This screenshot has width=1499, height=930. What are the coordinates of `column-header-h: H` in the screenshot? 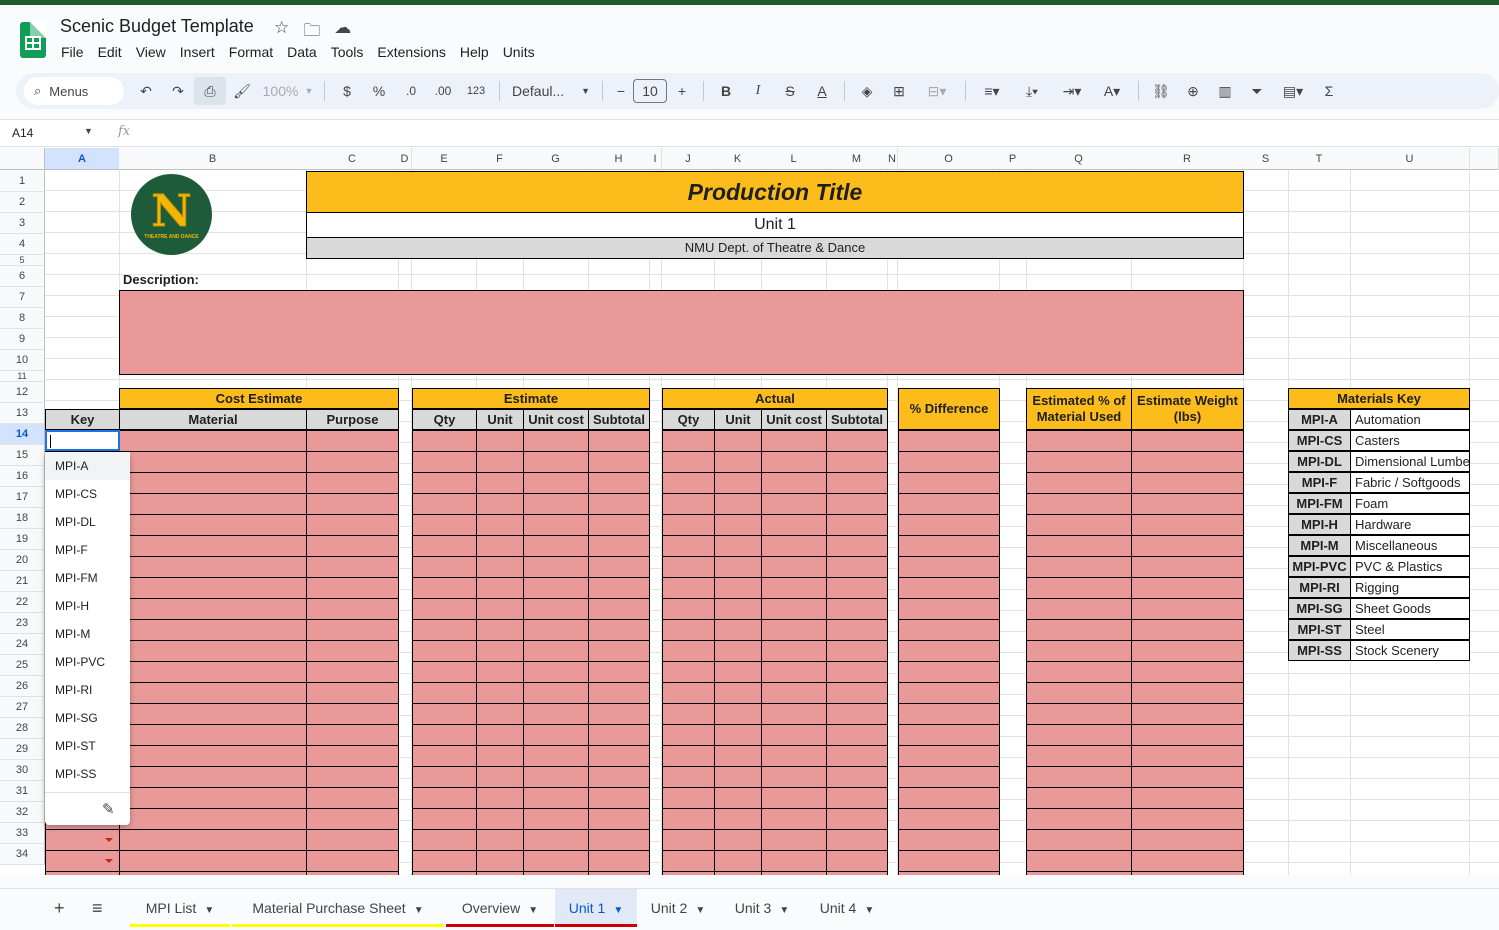 It's located at (619, 159).